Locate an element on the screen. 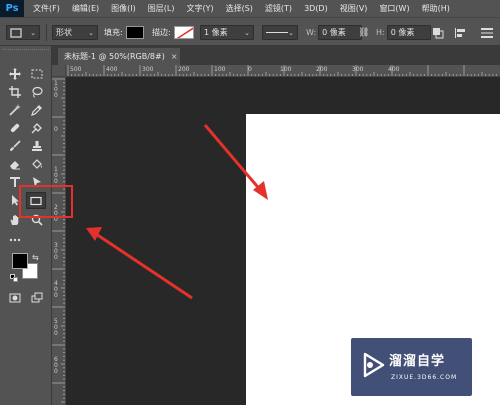  menu-window: 窗口(W) is located at coordinates (394, 8).